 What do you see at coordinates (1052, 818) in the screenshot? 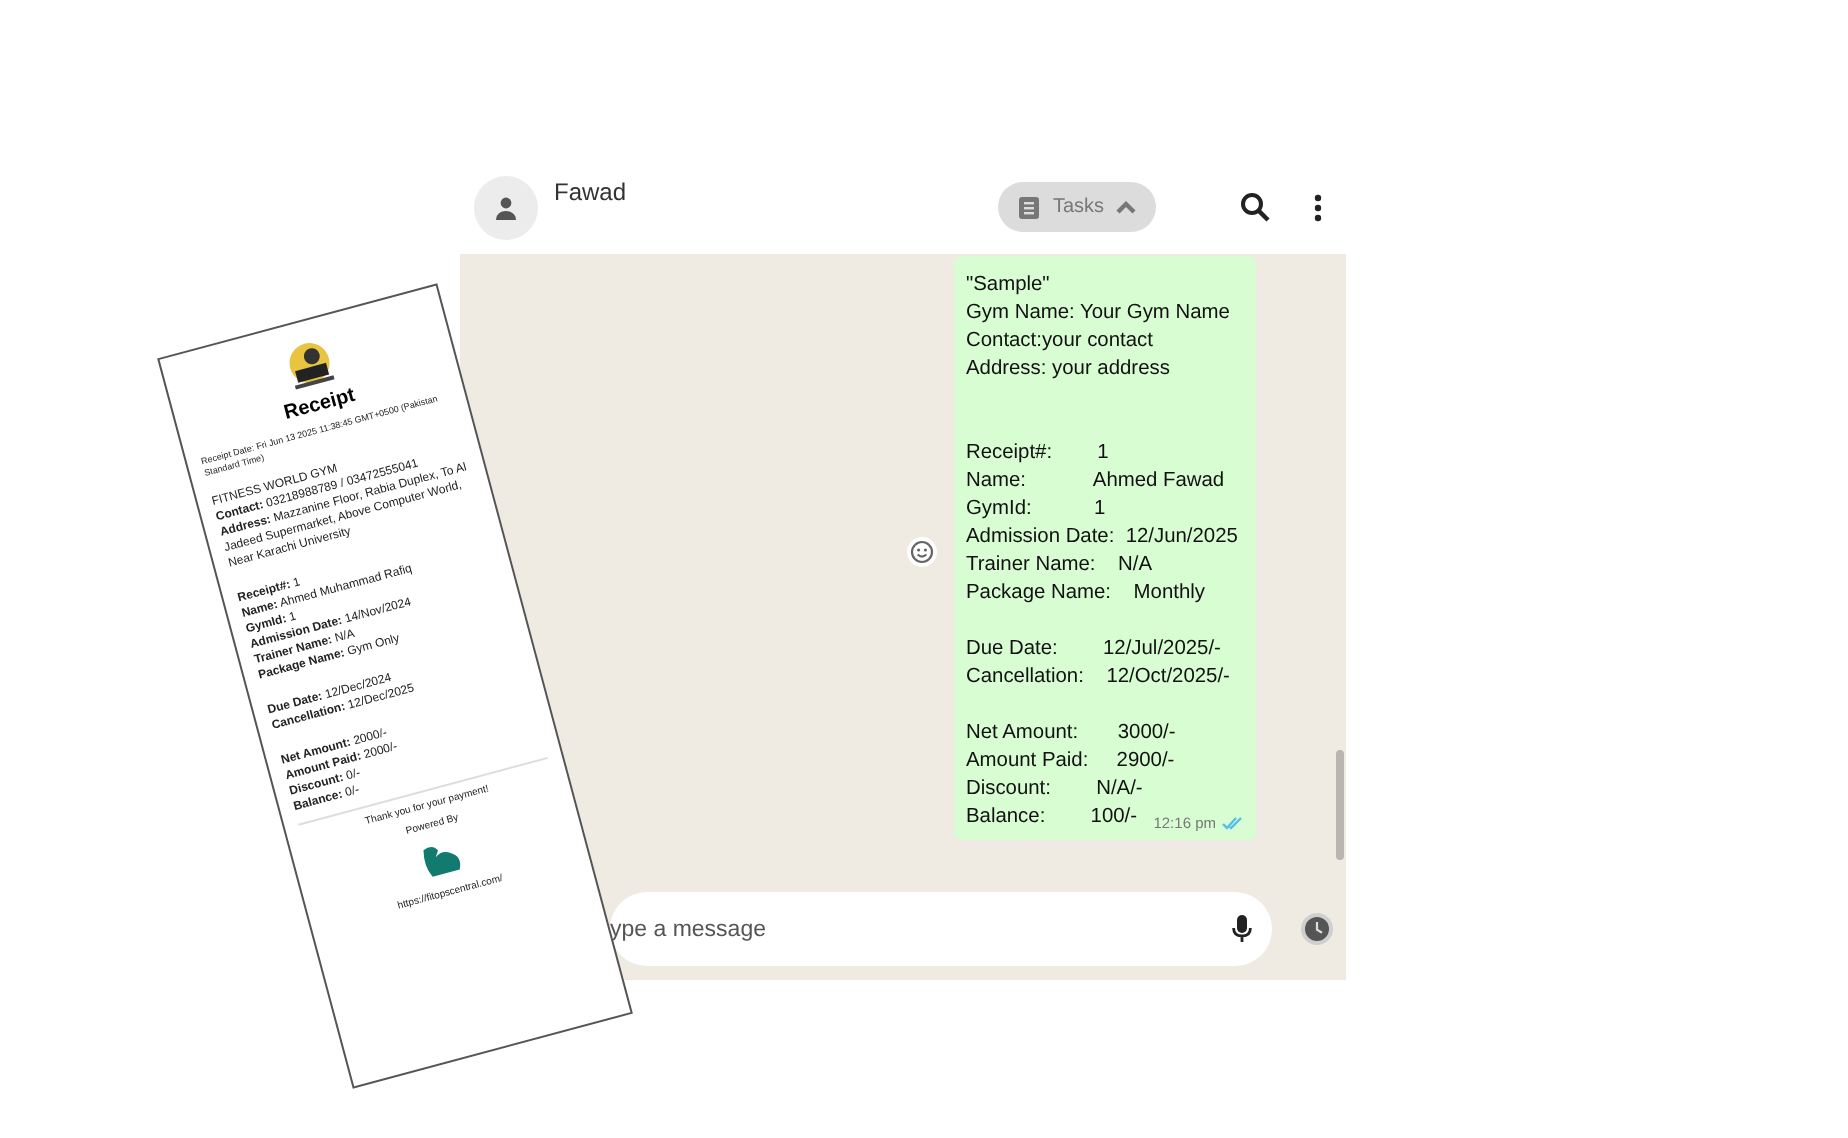
I see `message-line: Balance: 100/-` at bounding box center [1052, 818].